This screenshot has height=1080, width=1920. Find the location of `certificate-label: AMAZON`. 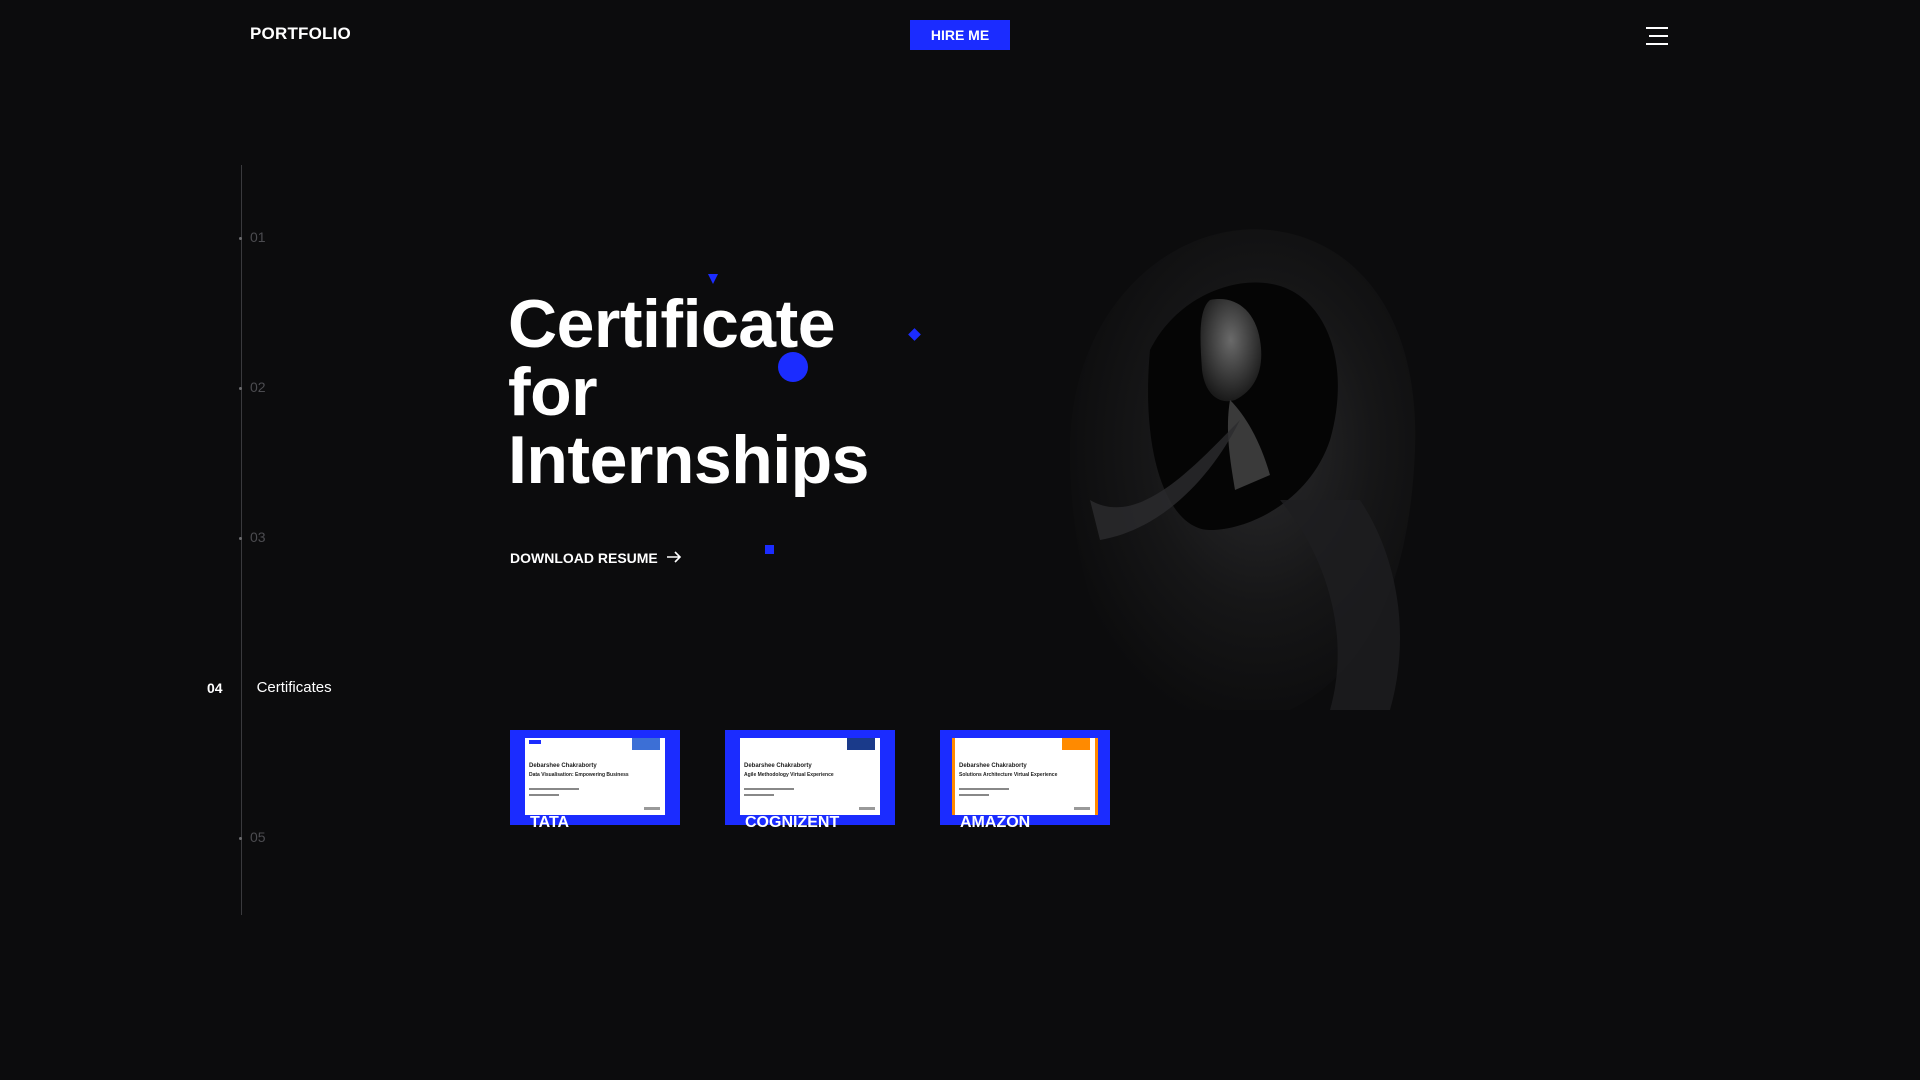

certificate-label: AMAZON is located at coordinates (995, 822).